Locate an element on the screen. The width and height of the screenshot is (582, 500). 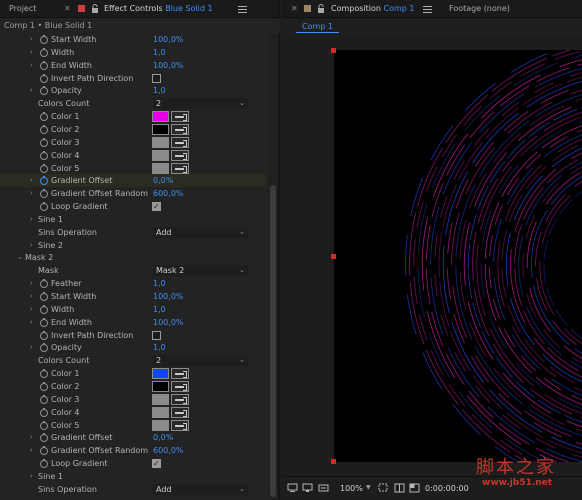
property-row-sins-operation: Sins Operation Add ⌄ is located at coordinates (133, 489).